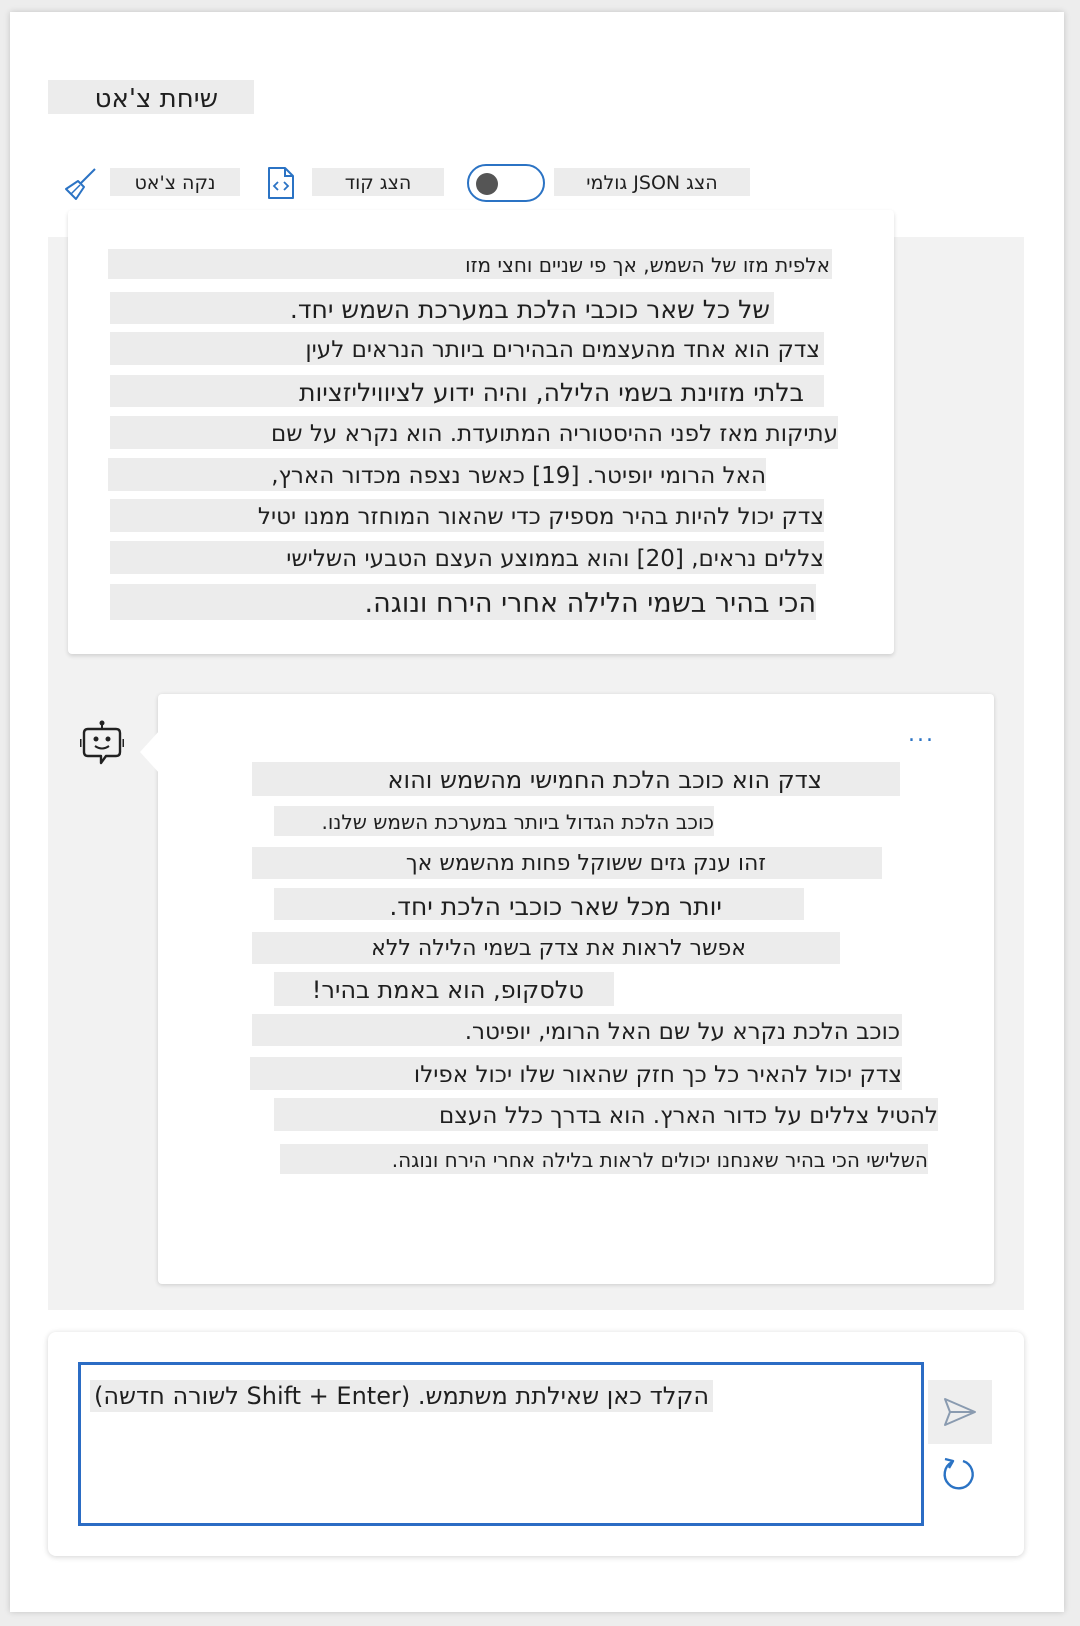 The height and width of the screenshot is (1626, 1080). Describe the element at coordinates (487, 184) in the screenshot. I see `toggle-knob` at that location.